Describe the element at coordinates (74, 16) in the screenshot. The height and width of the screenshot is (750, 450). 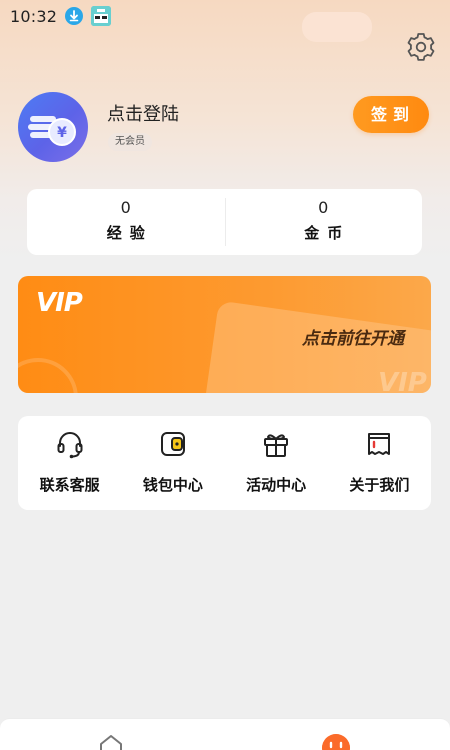
I see `download-icon` at that location.